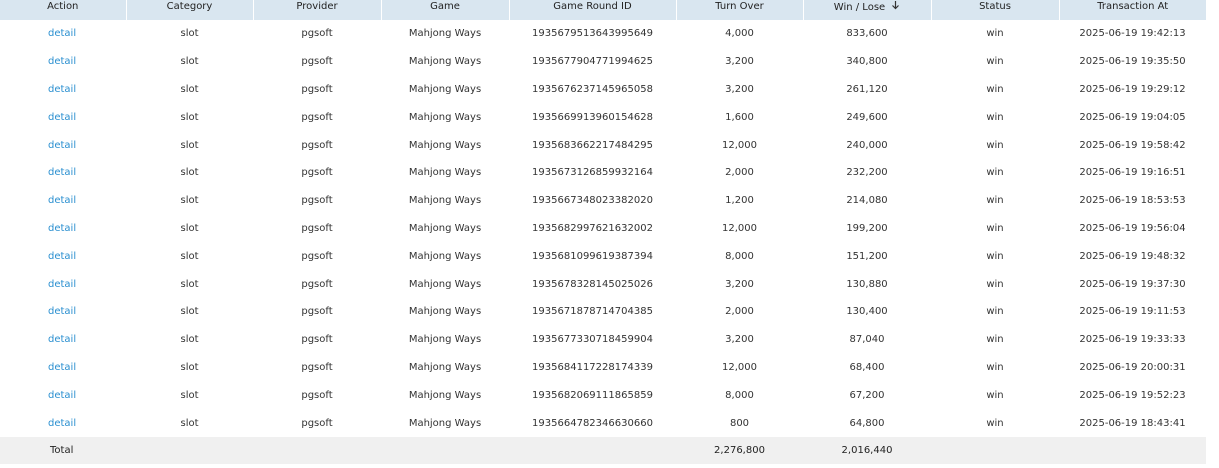  I want to click on column-header-provider: Provider, so click(317, 10).